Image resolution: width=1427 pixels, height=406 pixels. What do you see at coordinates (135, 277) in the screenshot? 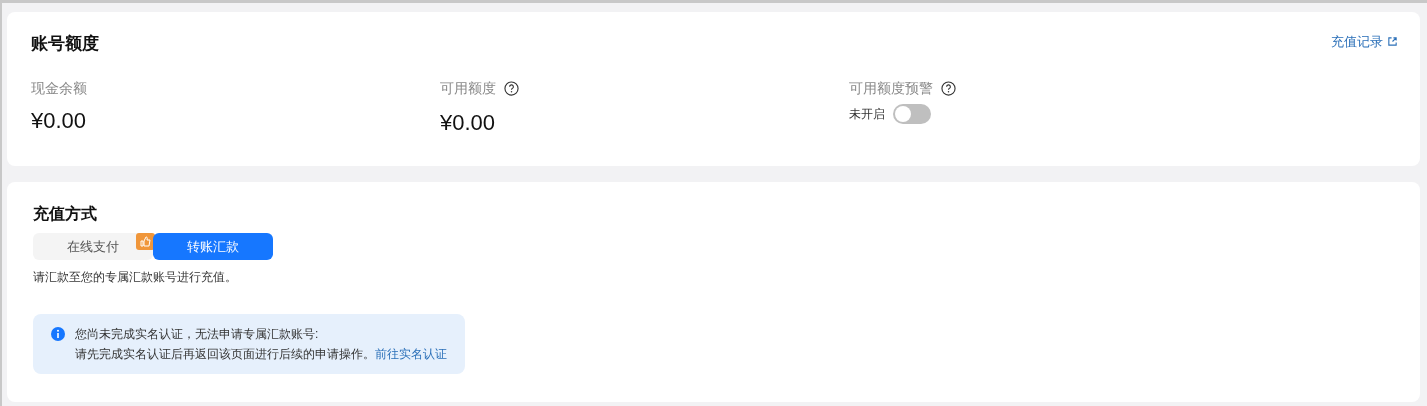
I see `hint-text: 请汇款至您的专属汇款账号进行充值。` at bounding box center [135, 277].